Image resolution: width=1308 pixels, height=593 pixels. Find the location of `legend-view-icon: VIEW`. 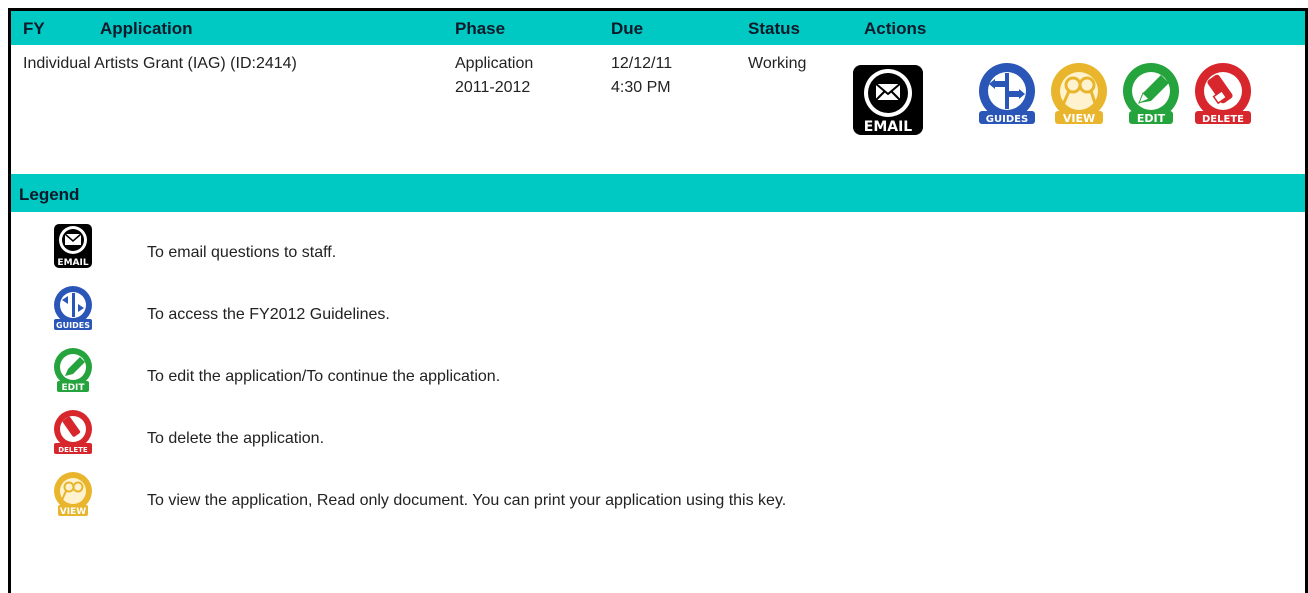

legend-view-icon: VIEW is located at coordinates (73, 494).